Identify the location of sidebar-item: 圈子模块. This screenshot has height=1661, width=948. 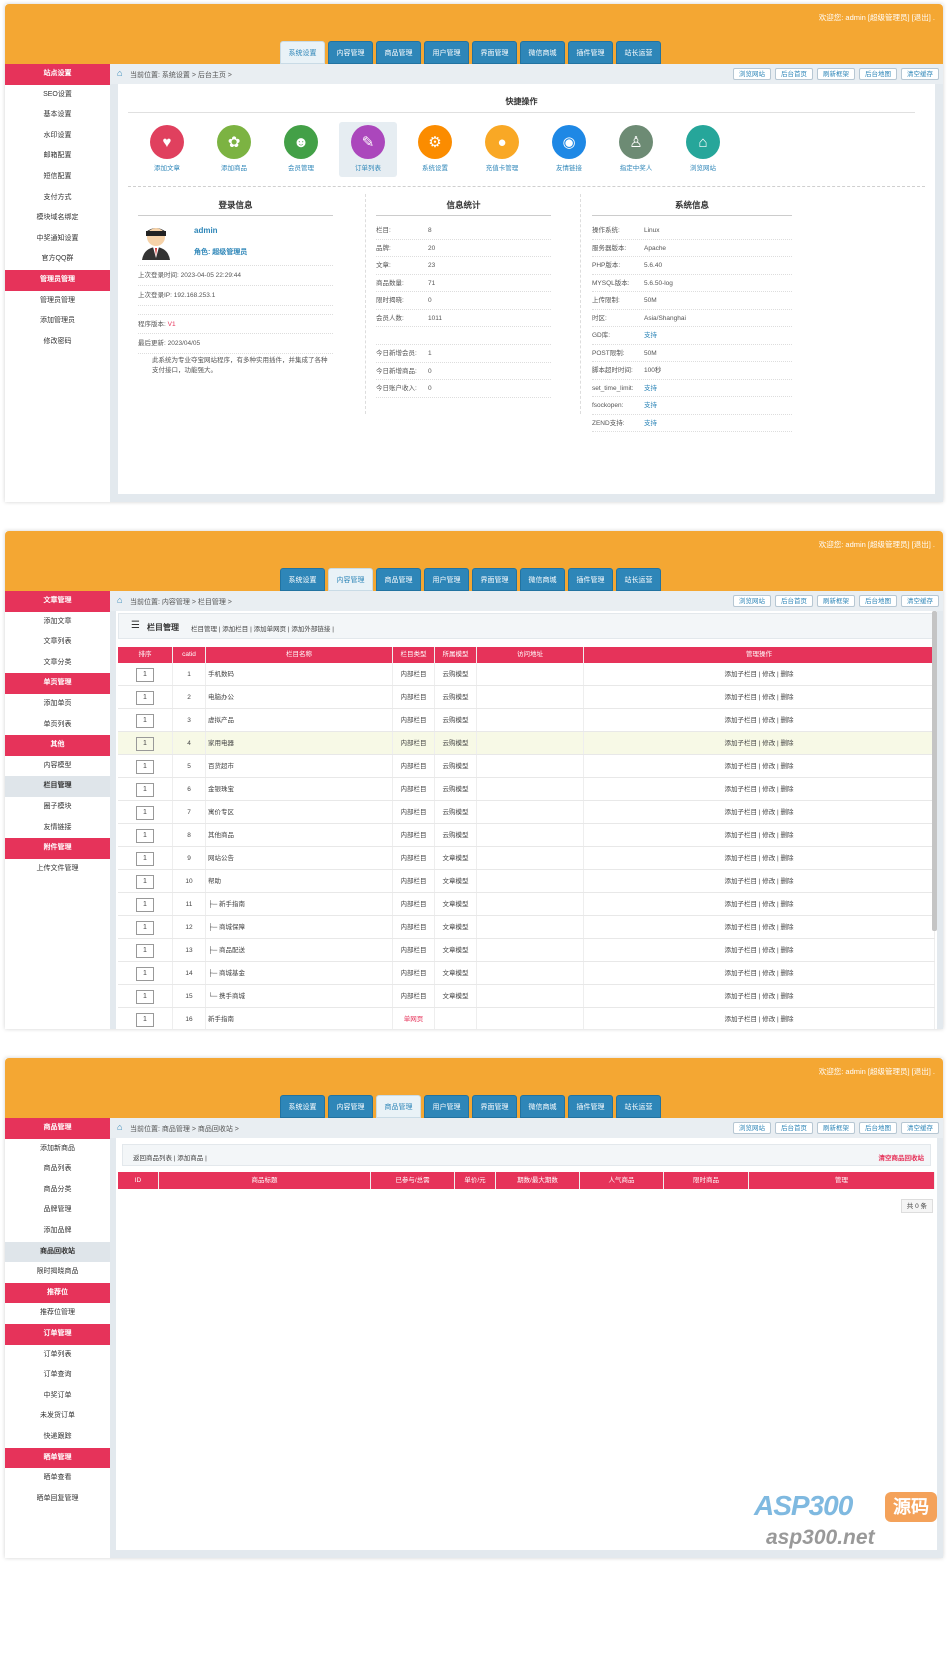
(57, 807).